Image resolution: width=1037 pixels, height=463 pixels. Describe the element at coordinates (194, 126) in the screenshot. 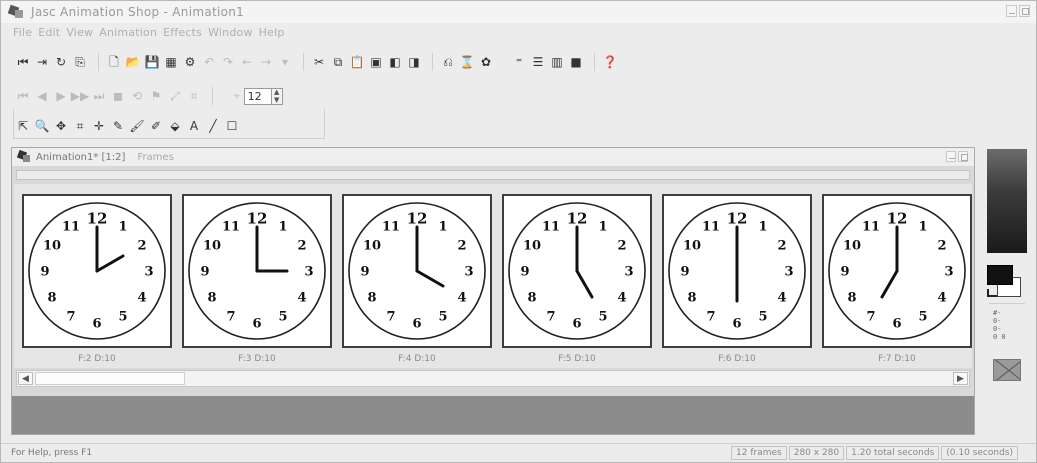

I see `text-tool-icon: A` at that location.